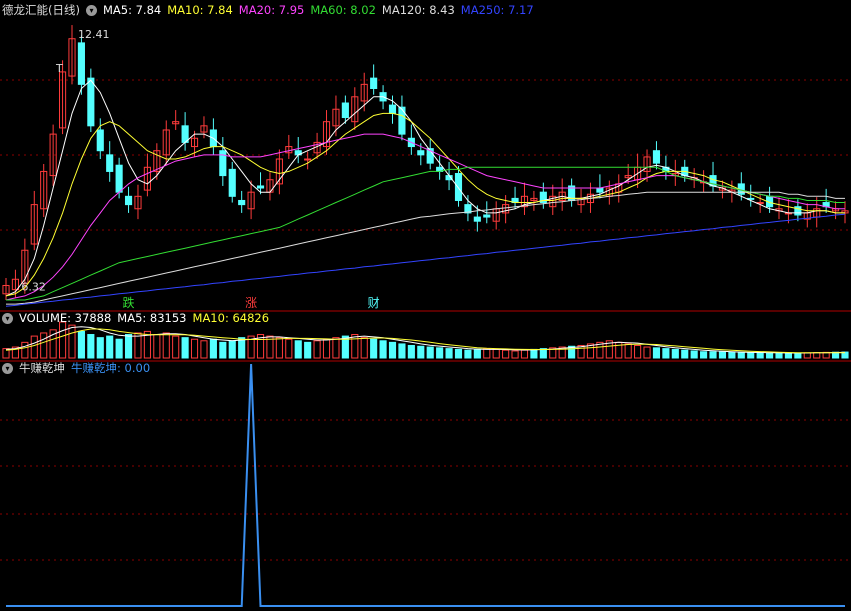  What do you see at coordinates (42, 368) in the screenshot?
I see `indicator-title: 牛赚乾坤` at bounding box center [42, 368].